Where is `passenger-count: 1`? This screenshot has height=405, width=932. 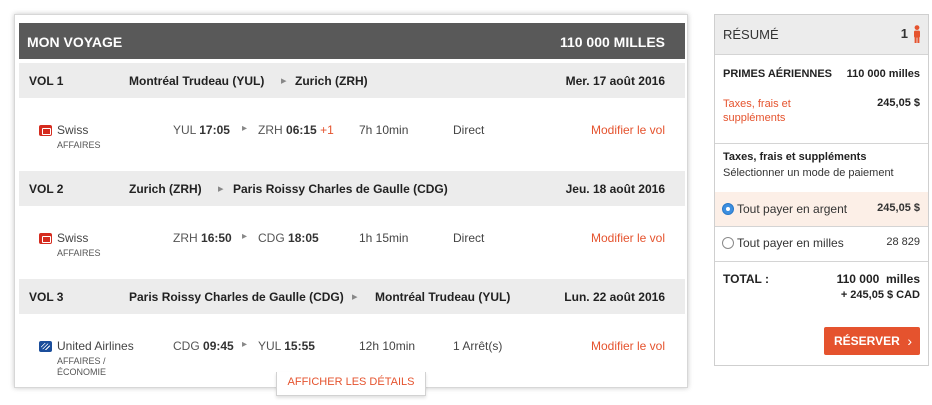
passenger-count: 1 is located at coordinates (904, 33).